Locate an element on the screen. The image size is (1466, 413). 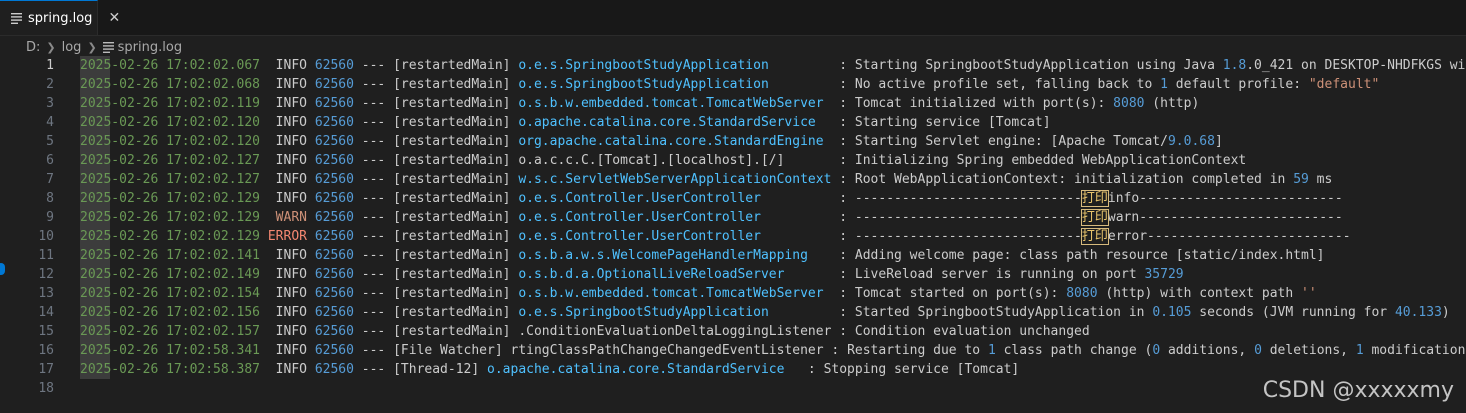
line-number: 13 is located at coordinates (46, 293).